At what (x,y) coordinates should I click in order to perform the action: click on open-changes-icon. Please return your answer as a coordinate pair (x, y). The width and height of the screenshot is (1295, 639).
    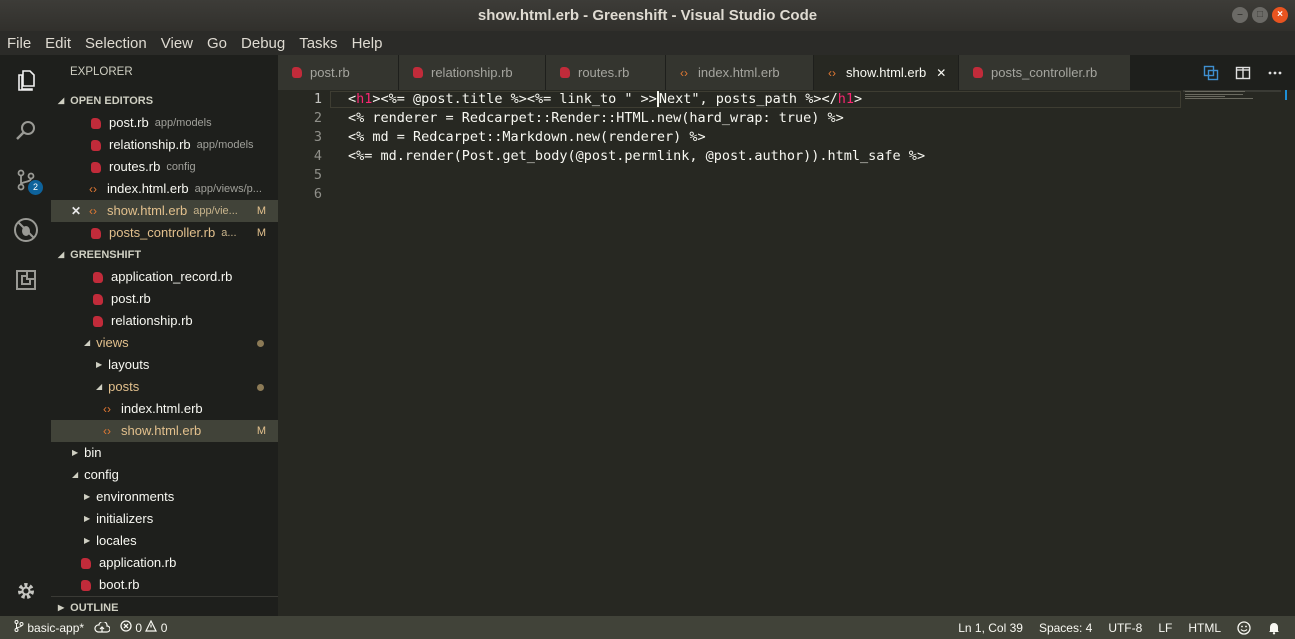
    Looking at the image, I should click on (1211, 73).